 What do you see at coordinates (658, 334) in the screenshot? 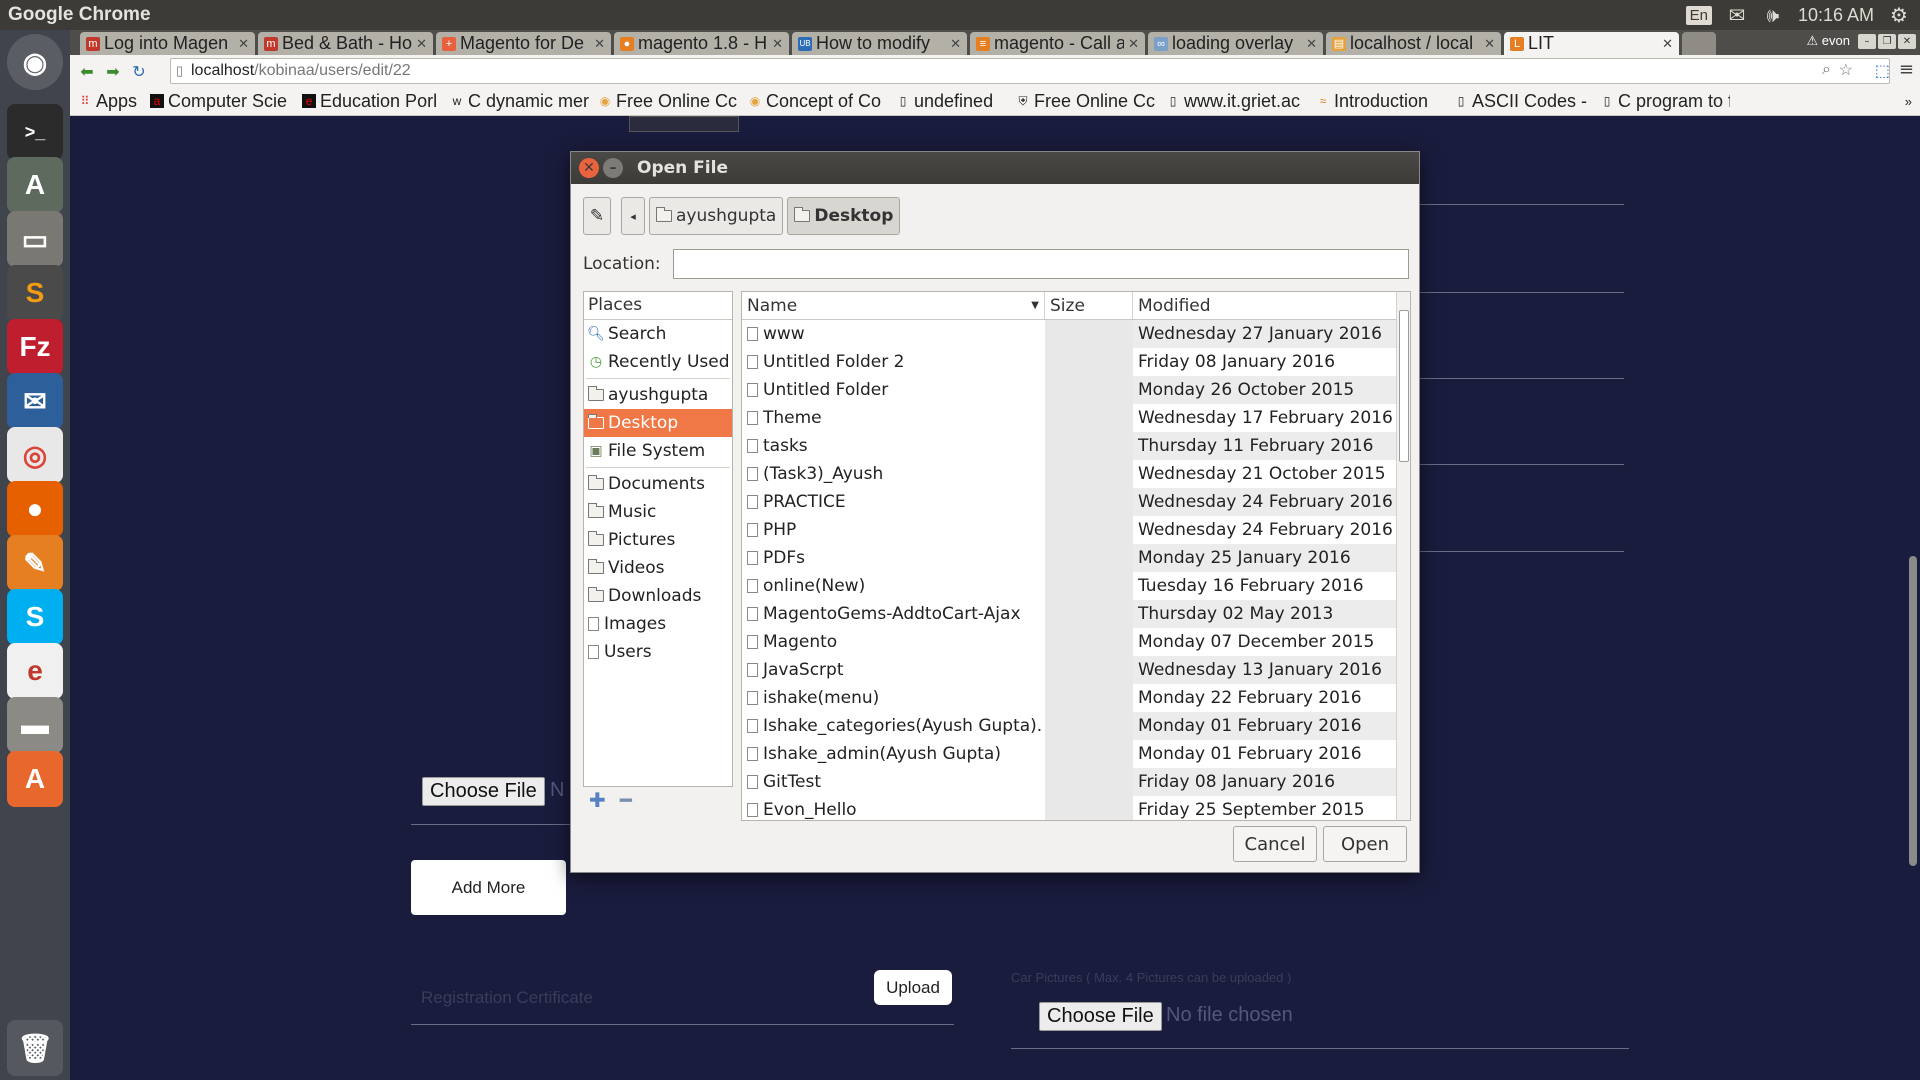
I see `place-search: 🔍︎ Search` at bounding box center [658, 334].